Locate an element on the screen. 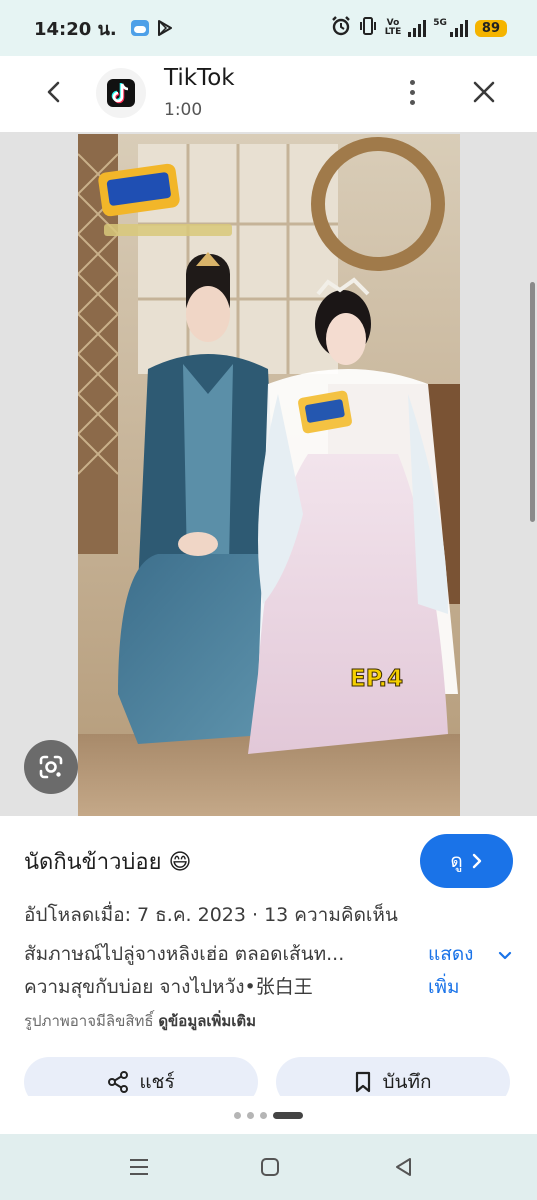 The height and width of the screenshot is (1200, 537). lens-icon is located at coordinates (51, 767).